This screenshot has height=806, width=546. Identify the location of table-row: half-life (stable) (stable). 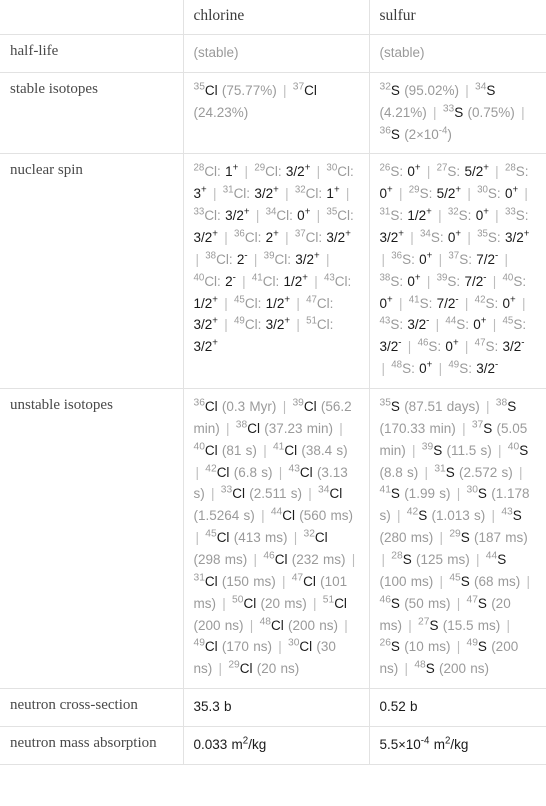
(273, 53).